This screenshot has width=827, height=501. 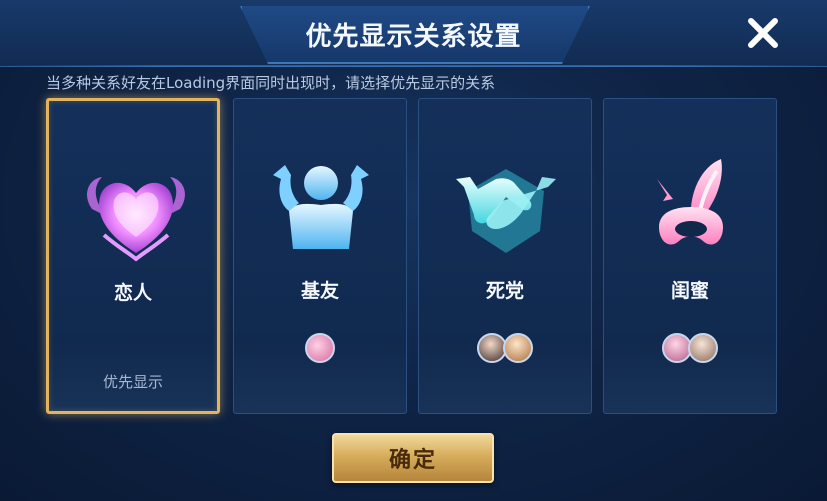 What do you see at coordinates (136, 213) in the screenshot?
I see `heart-icon` at bounding box center [136, 213].